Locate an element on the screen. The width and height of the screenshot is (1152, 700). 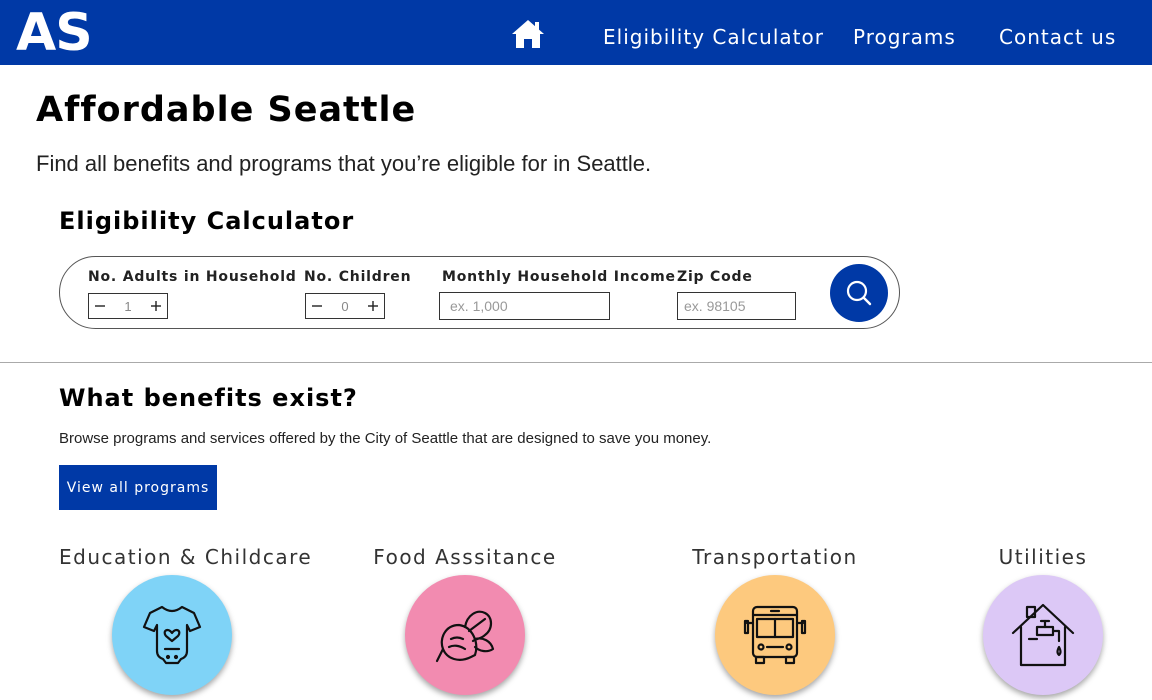
category-food is located at coordinates (465, 635).